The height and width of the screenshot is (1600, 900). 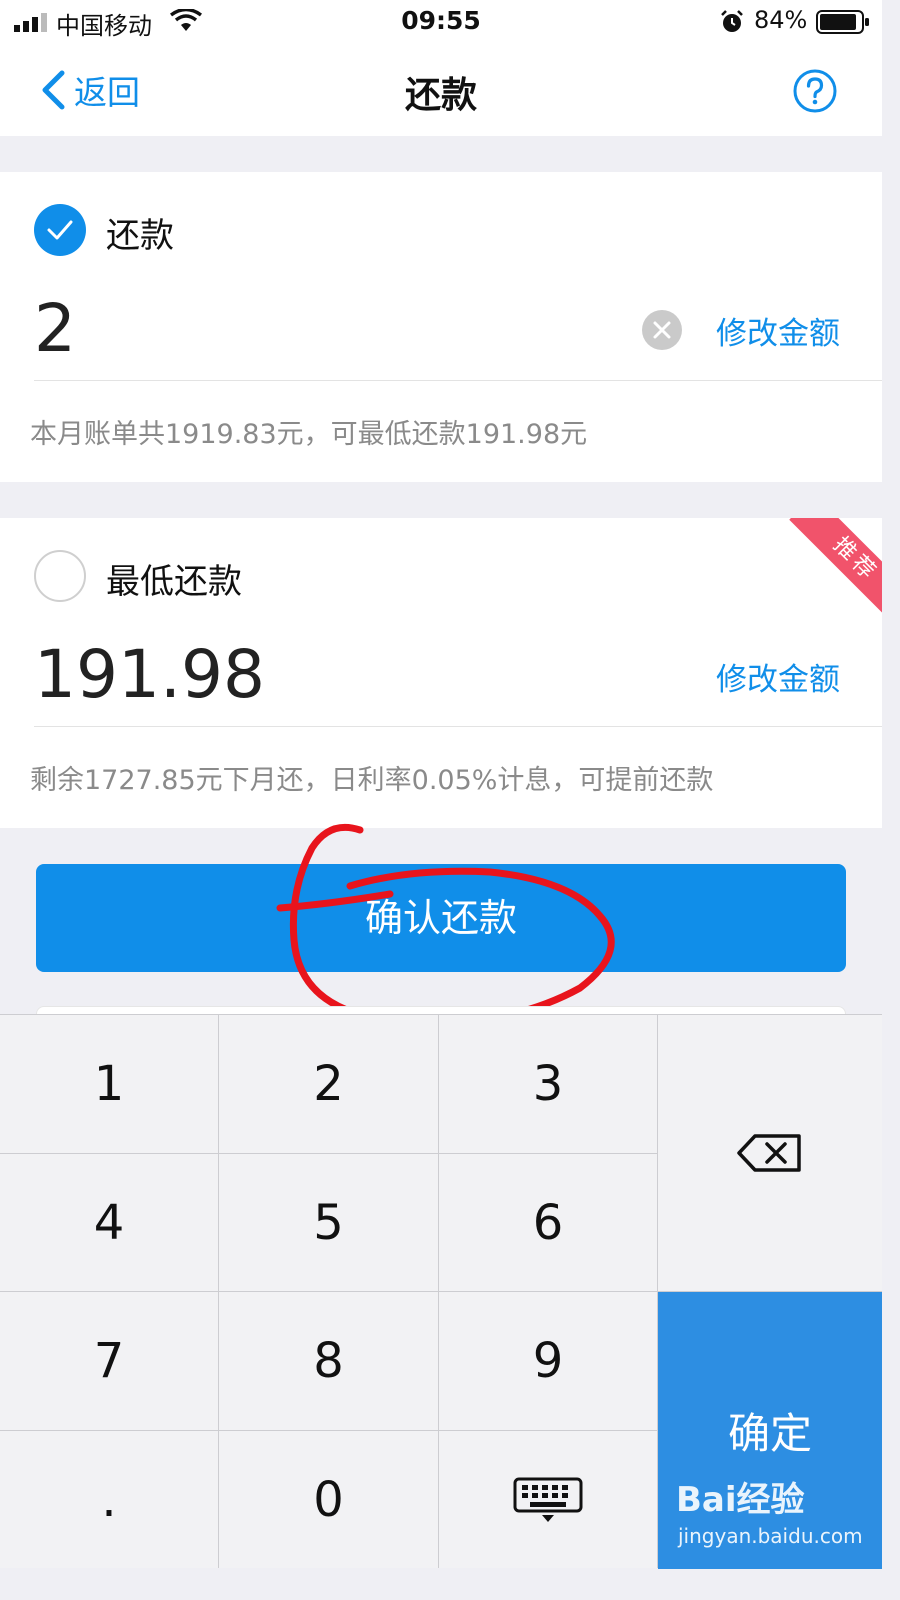 I want to click on key-5: 5, so click(x=328, y=1222).